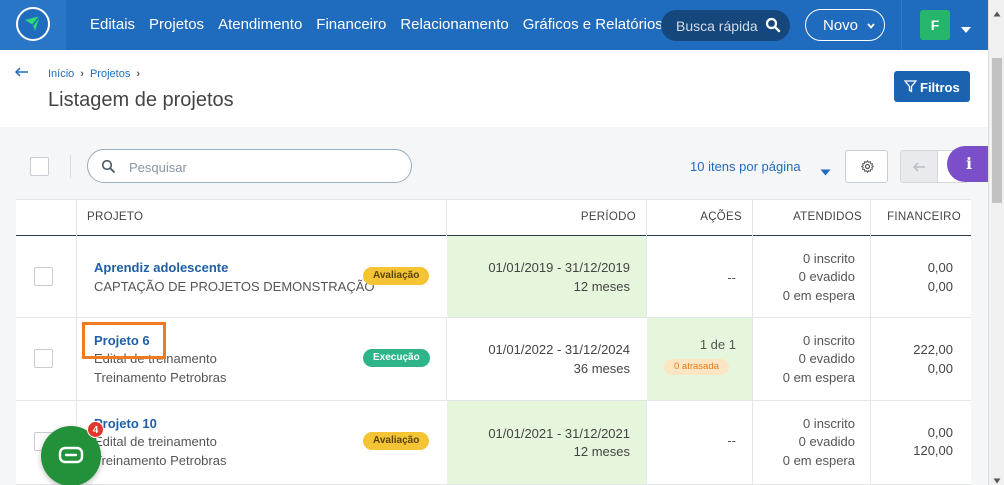 This screenshot has width=1004, height=485. What do you see at coordinates (745, 166) in the screenshot?
I see `items-per-page-select: 10 itens por página` at bounding box center [745, 166].